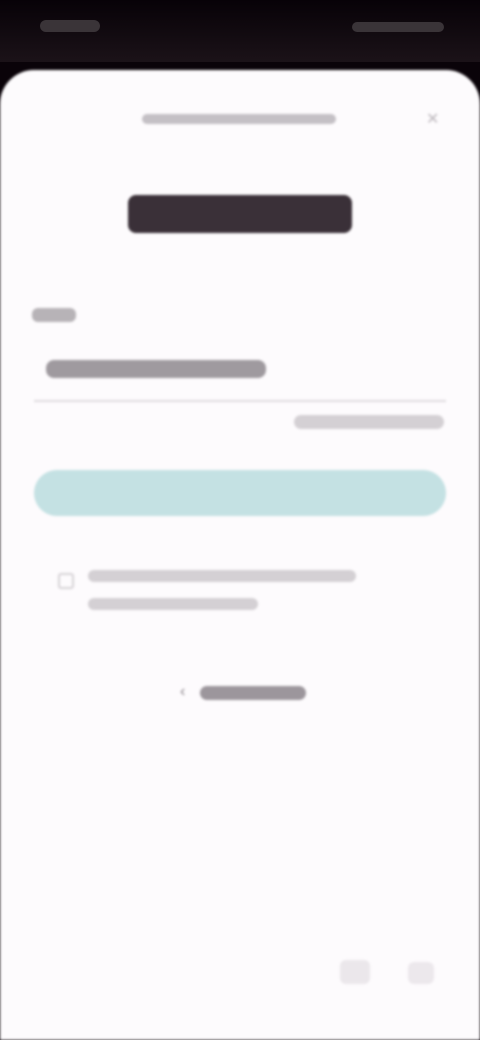 Image resolution: width=480 pixels, height=1040 pixels. What do you see at coordinates (239, 119) in the screenshot?
I see `sheet-handle` at bounding box center [239, 119].